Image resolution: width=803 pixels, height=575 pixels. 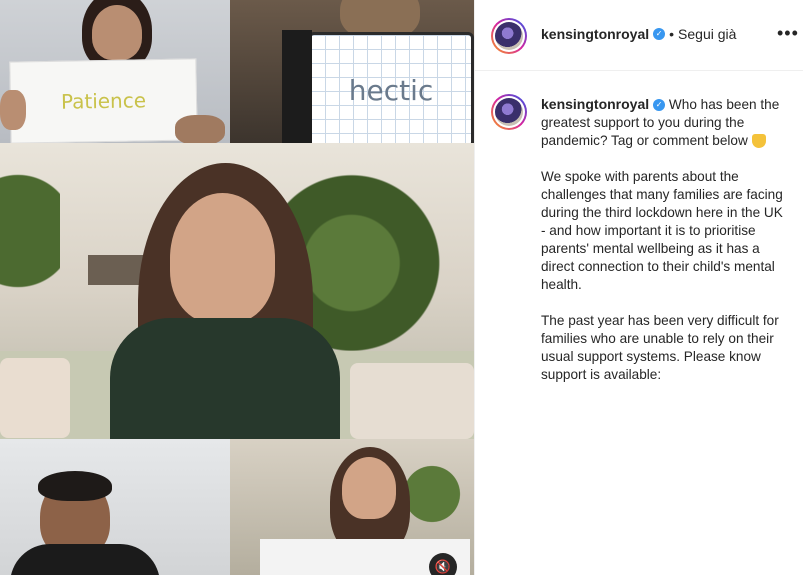 What do you see at coordinates (509, 112) in the screenshot?
I see `caption-avatar` at bounding box center [509, 112].